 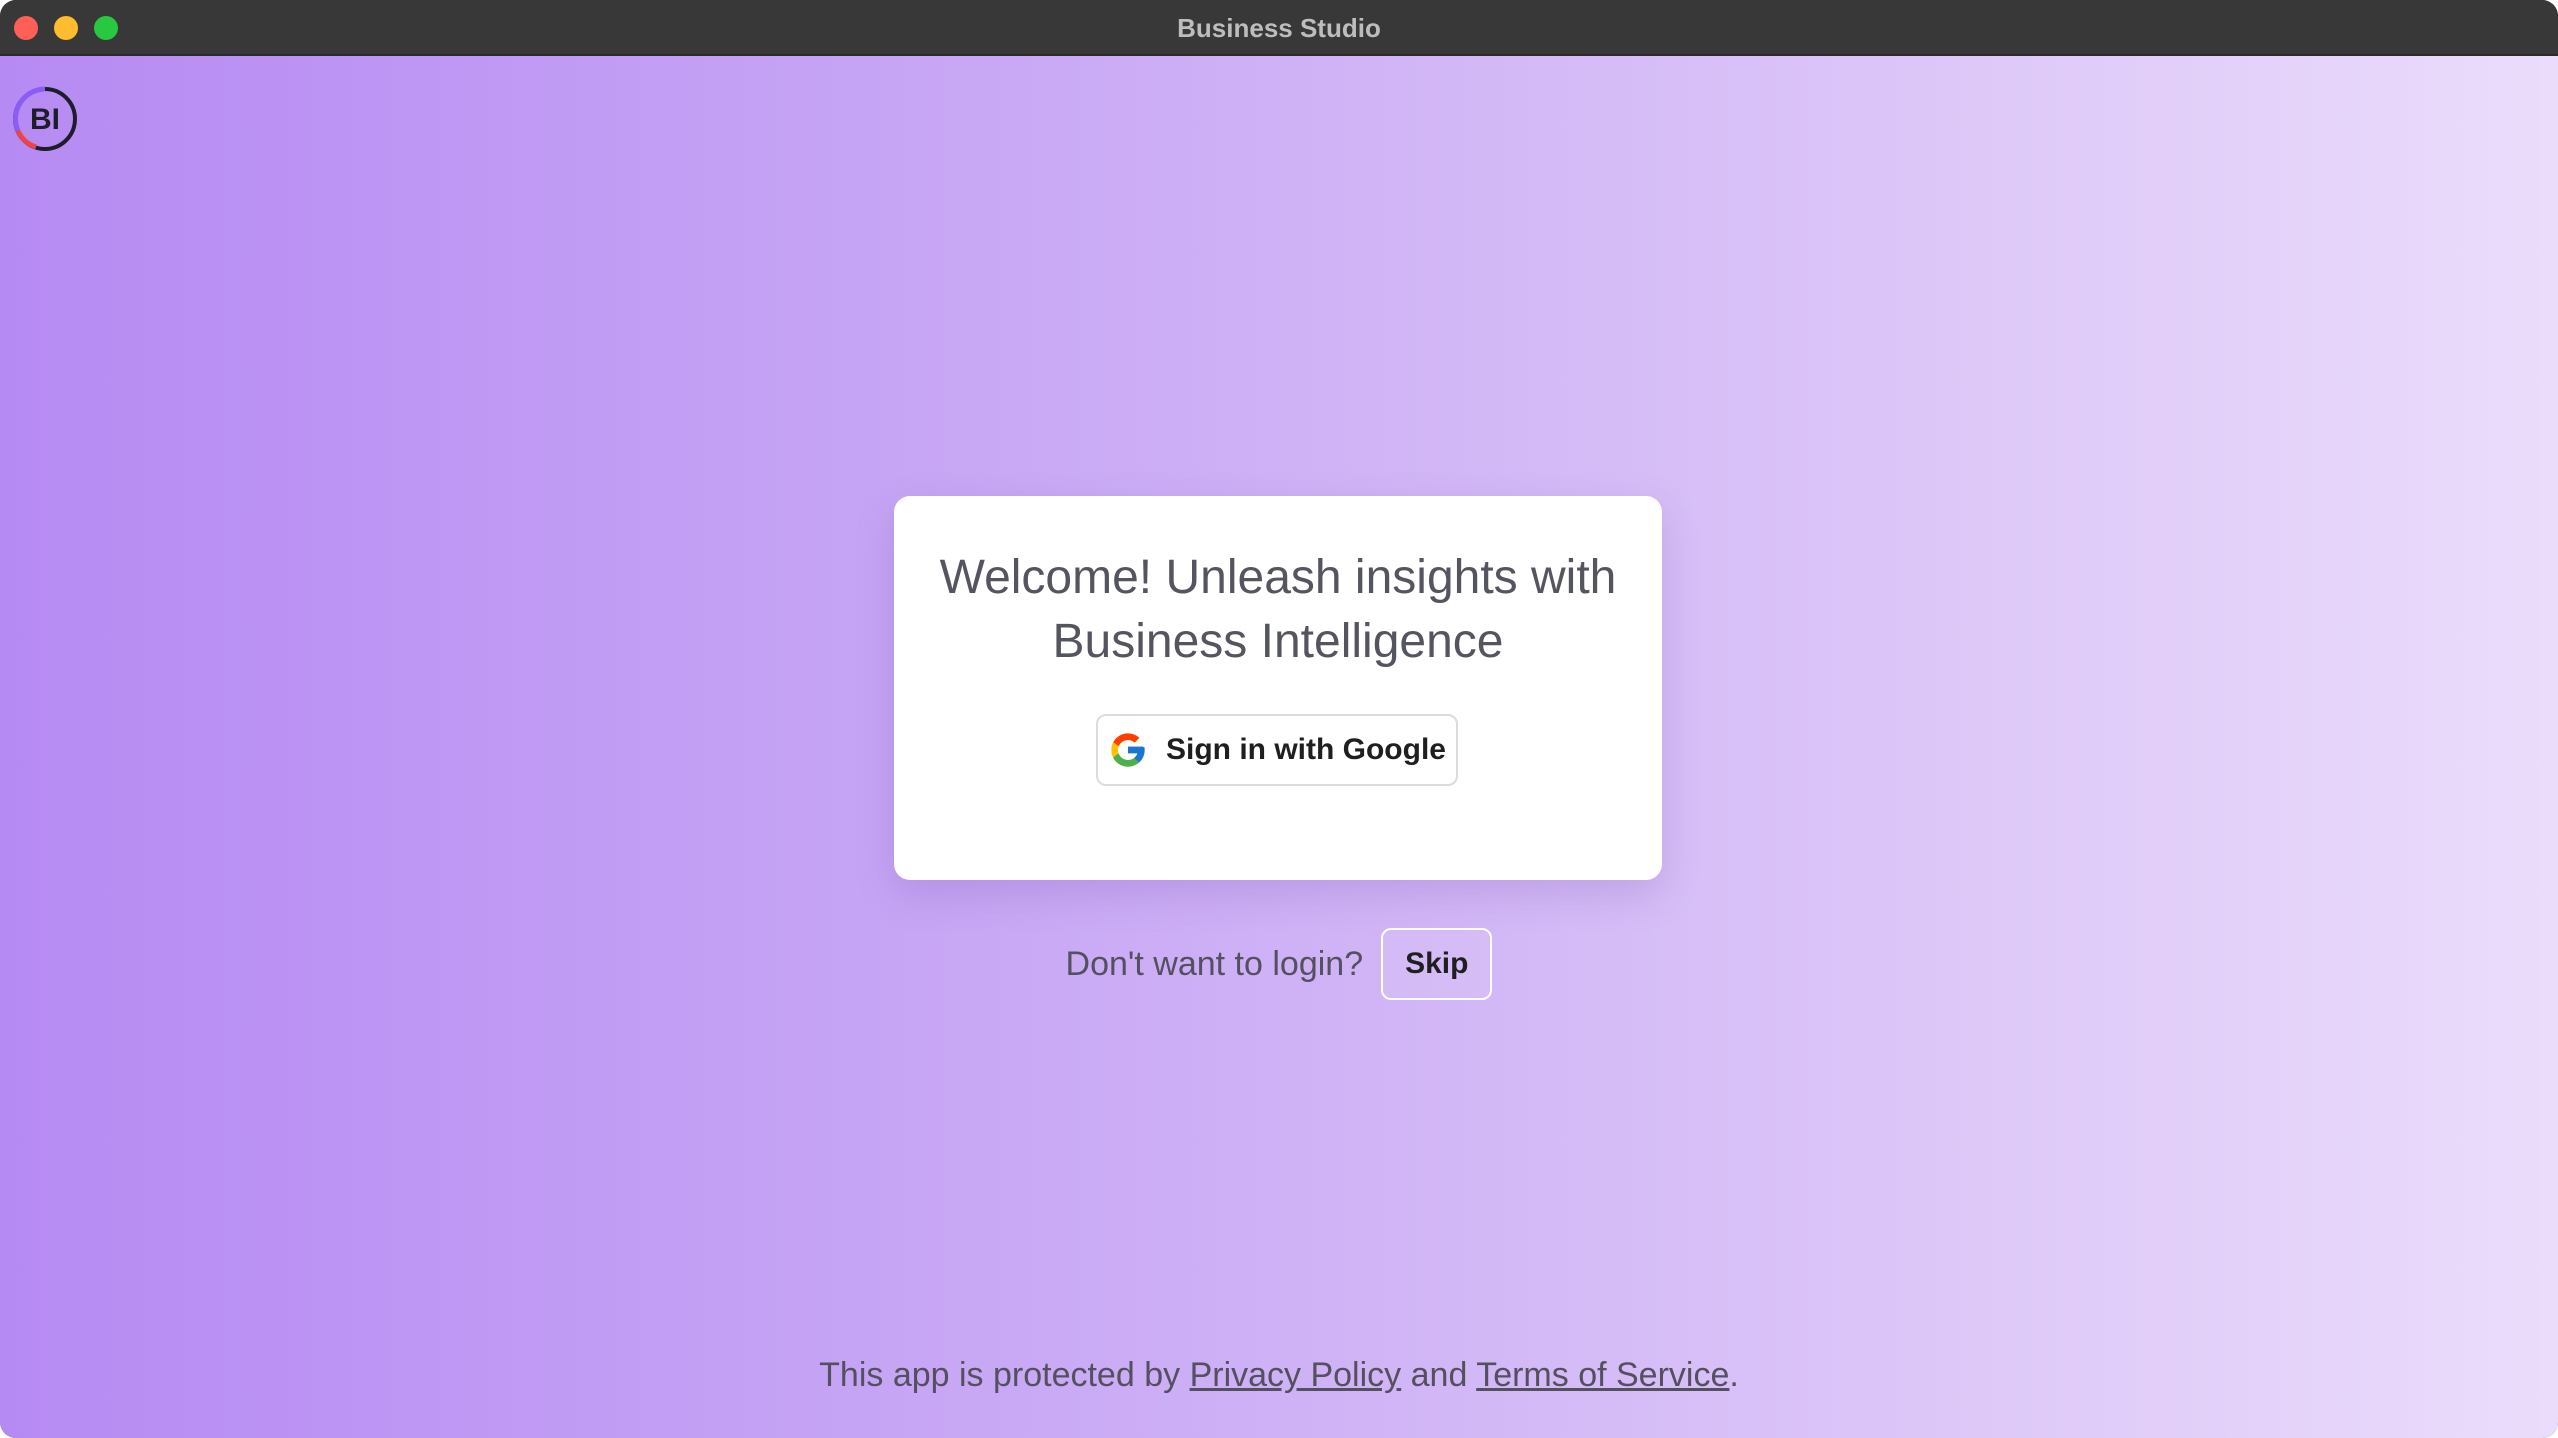 What do you see at coordinates (1602, 1375) in the screenshot?
I see `terms-of-service-link: Terms of Service` at bounding box center [1602, 1375].